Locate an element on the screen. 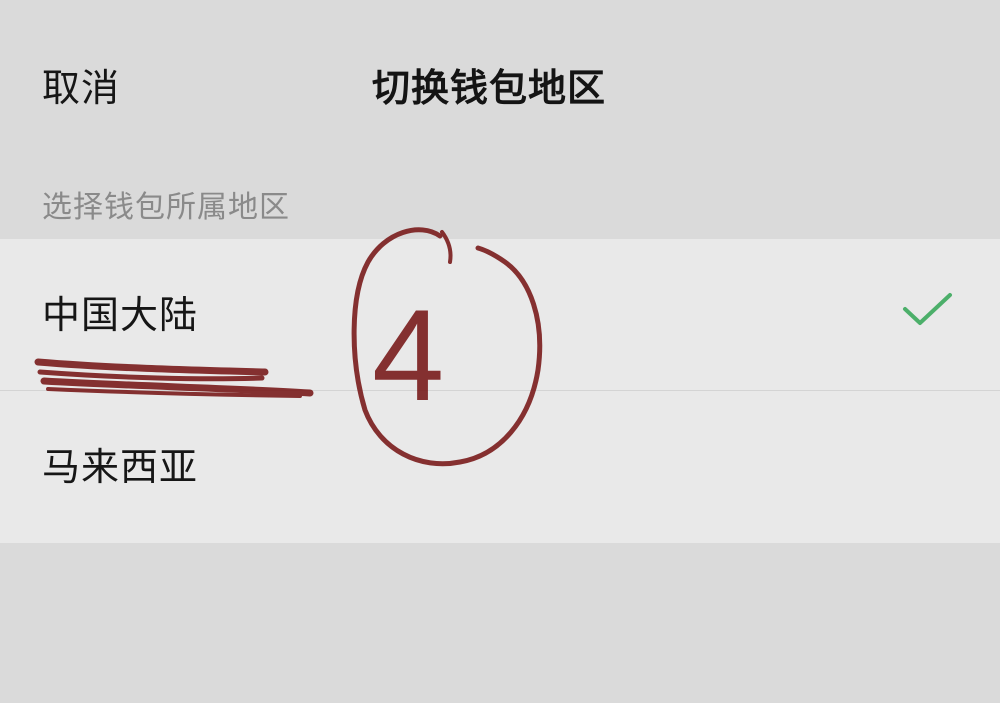 The width and height of the screenshot is (1000, 703). section-header: 选择钱包所属地区 is located at coordinates (166, 207).